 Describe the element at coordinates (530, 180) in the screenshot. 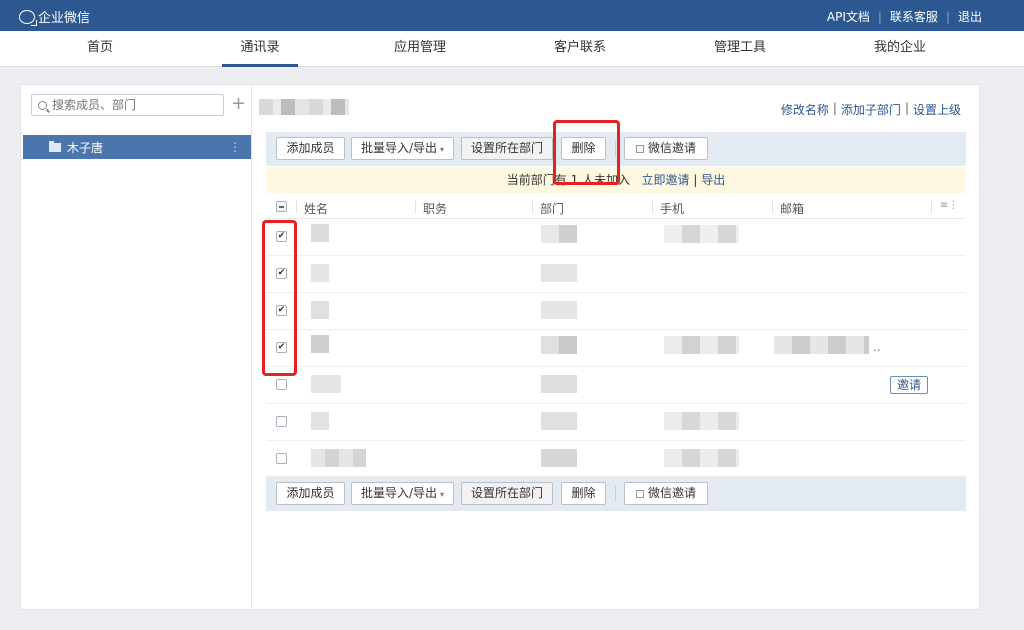

I see `notice-prefix: 当前部门` at that location.